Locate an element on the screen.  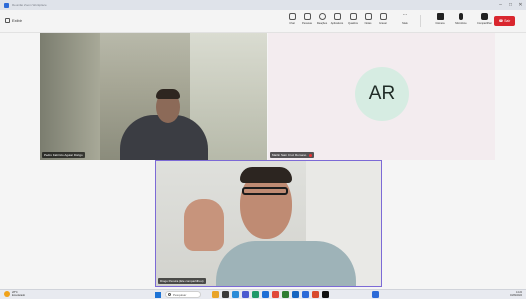
participant-name-bar: Marlin Sain Cruz Romano is located at coordinates (292, 155).